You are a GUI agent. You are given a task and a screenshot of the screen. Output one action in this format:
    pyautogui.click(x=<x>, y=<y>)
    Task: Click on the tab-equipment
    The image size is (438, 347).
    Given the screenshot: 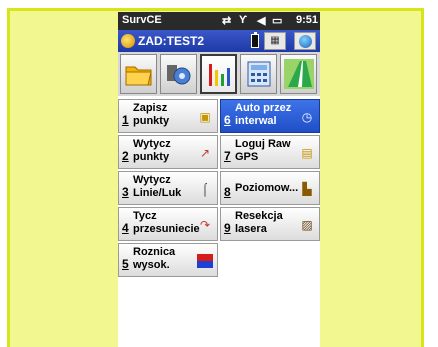 What is the action you would take?
    pyautogui.click(x=178, y=74)
    